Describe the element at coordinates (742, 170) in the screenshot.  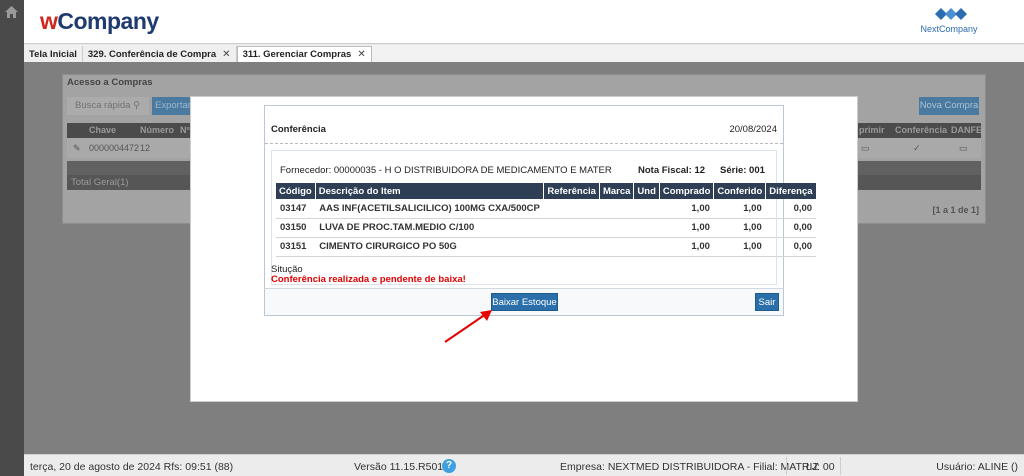
I see `serie-label: Série: 001` at that location.